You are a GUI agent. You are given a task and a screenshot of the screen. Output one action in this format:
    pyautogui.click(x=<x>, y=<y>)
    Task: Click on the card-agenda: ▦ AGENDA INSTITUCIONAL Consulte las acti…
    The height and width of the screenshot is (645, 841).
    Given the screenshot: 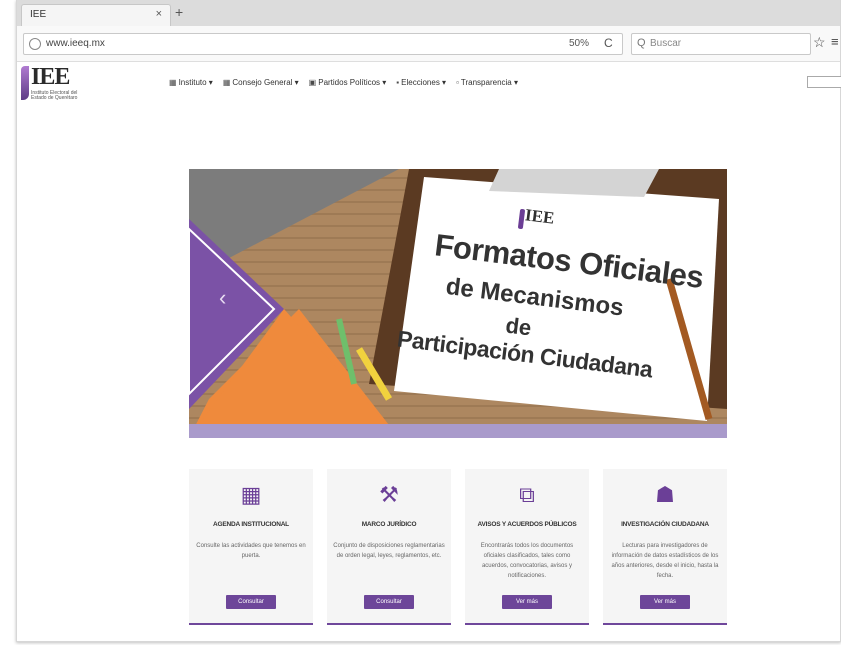 What is the action you would take?
    pyautogui.click(x=251, y=547)
    